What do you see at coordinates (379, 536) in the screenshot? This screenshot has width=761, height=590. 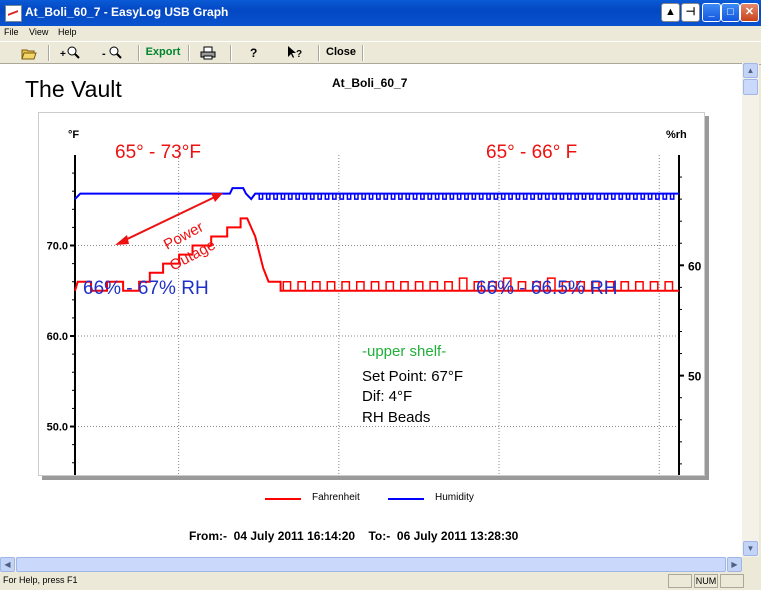 I see `to-label: To:-` at bounding box center [379, 536].